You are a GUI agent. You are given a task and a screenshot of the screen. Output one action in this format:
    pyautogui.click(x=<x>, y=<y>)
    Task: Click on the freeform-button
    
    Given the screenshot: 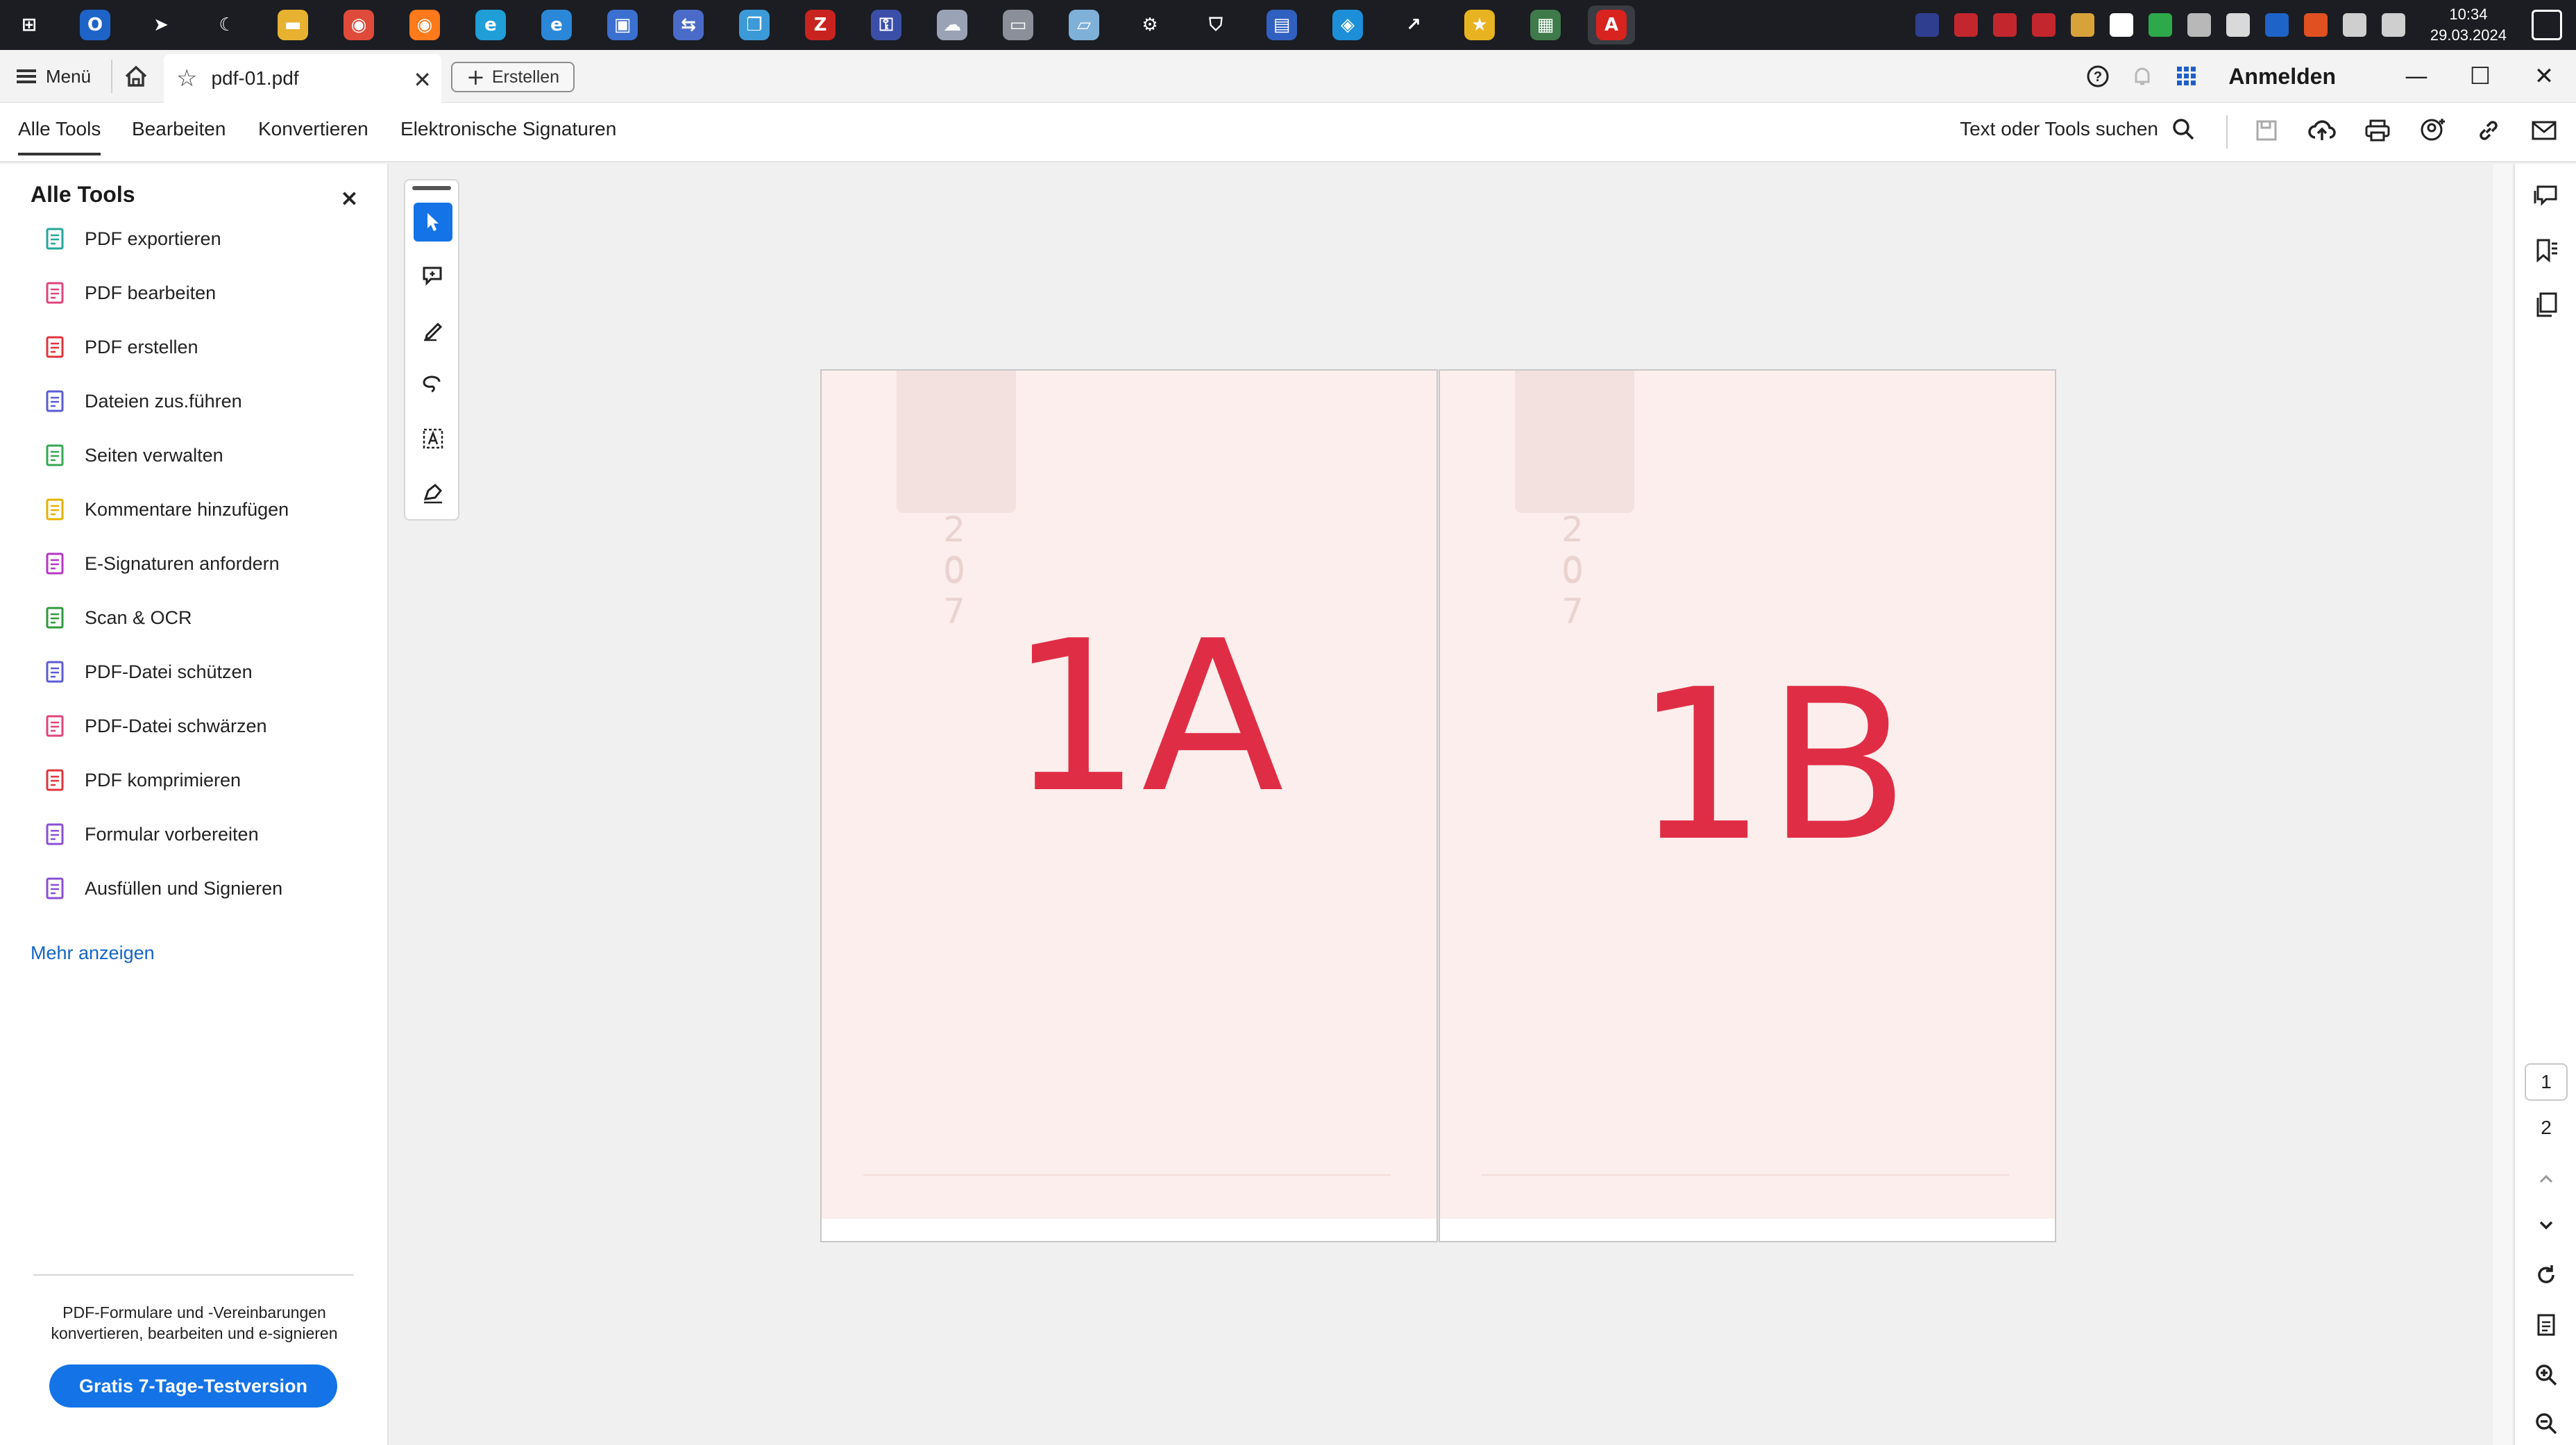 What is the action you would take?
    pyautogui.click(x=433, y=384)
    